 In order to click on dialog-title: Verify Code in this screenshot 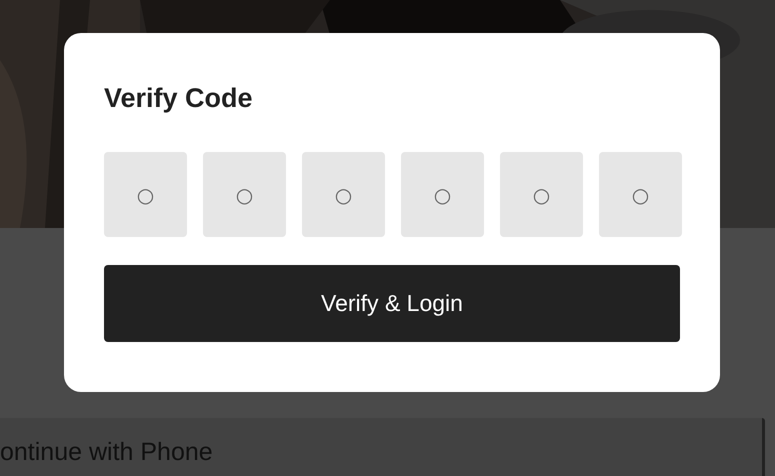, I will do `click(178, 98)`.